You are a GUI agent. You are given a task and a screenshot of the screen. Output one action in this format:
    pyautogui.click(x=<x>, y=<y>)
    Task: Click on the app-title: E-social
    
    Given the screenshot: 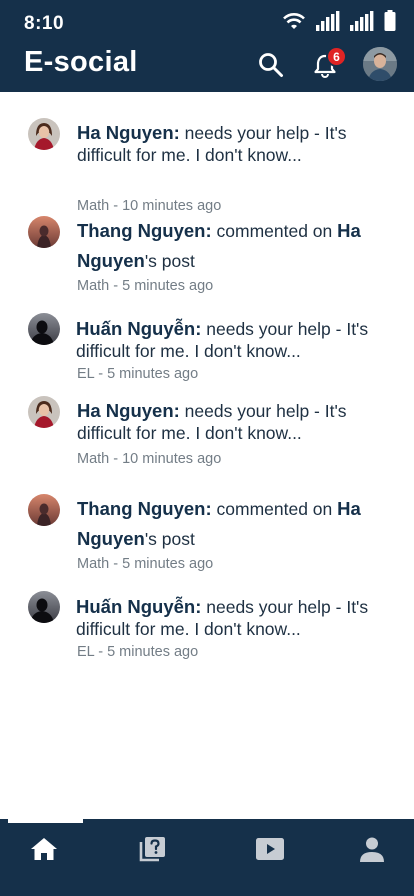 What is the action you would take?
    pyautogui.click(x=81, y=62)
    